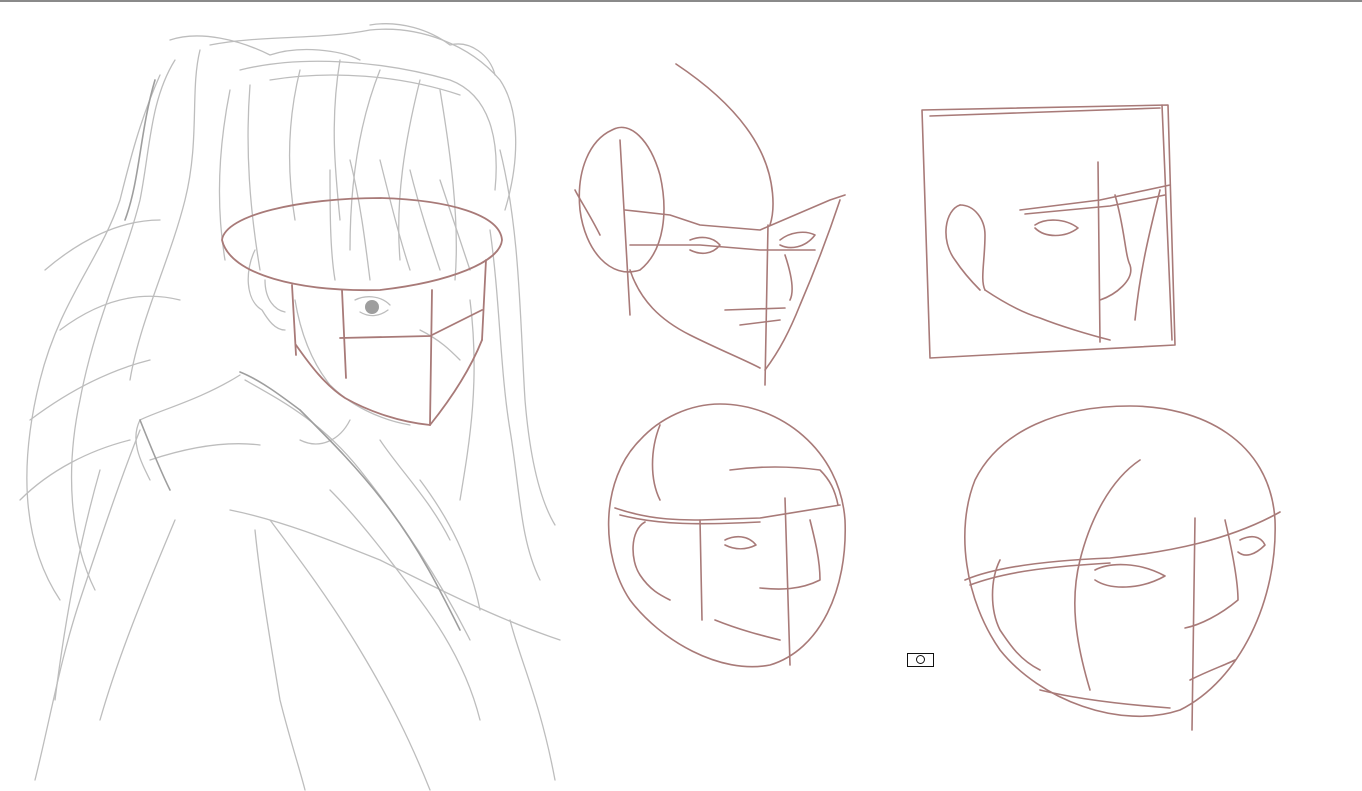 The image size is (1362, 791). I want to click on head-study-sphere-large, so click(1122, 568).